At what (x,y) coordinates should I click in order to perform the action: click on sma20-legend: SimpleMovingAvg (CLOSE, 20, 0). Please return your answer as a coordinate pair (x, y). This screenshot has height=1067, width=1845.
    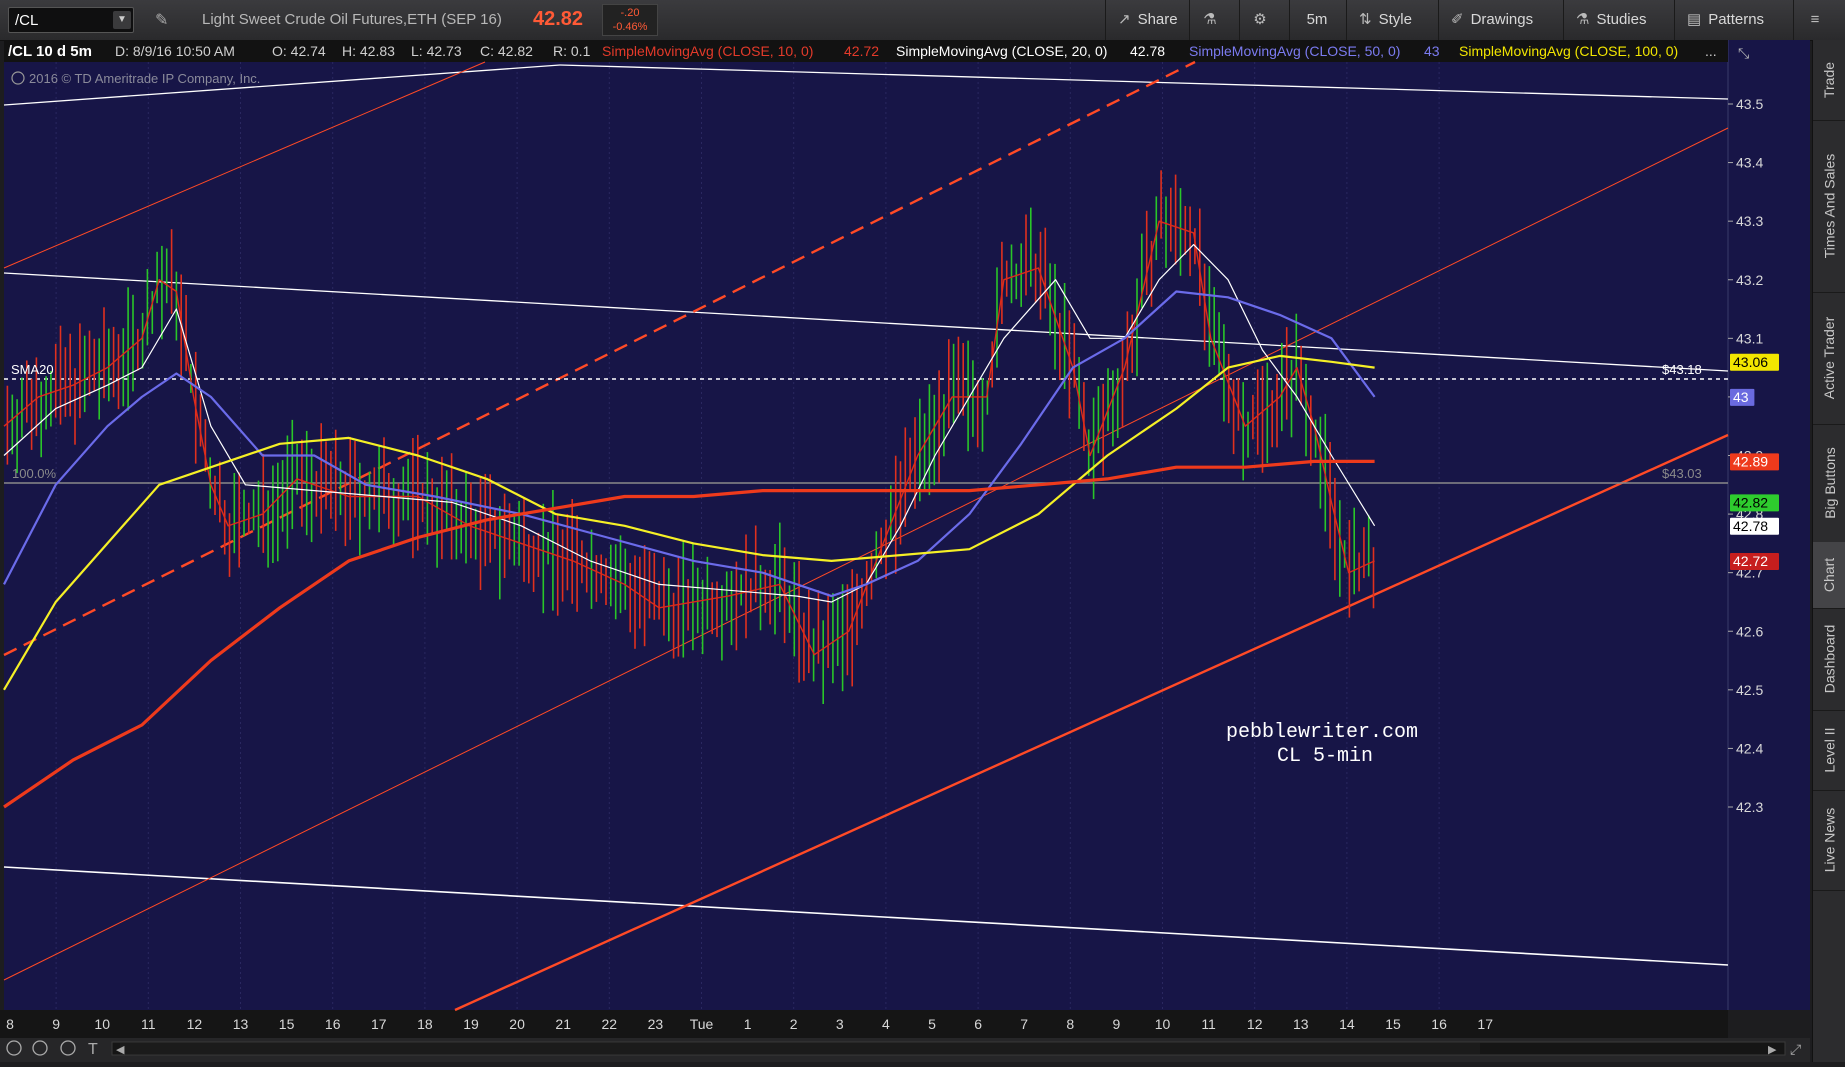
    Looking at the image, I should click on (1001, 51).